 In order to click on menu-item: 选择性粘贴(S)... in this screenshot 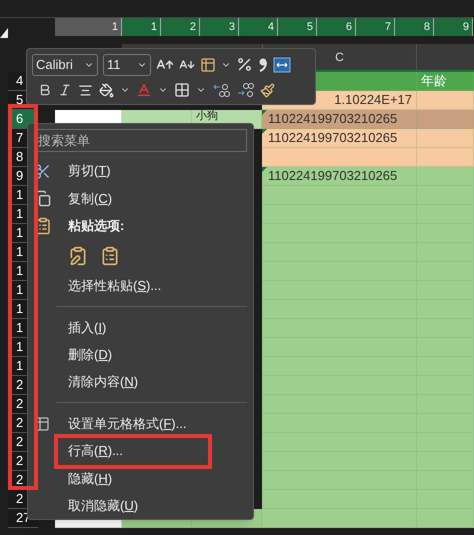, I will do `click(111, 285)`.